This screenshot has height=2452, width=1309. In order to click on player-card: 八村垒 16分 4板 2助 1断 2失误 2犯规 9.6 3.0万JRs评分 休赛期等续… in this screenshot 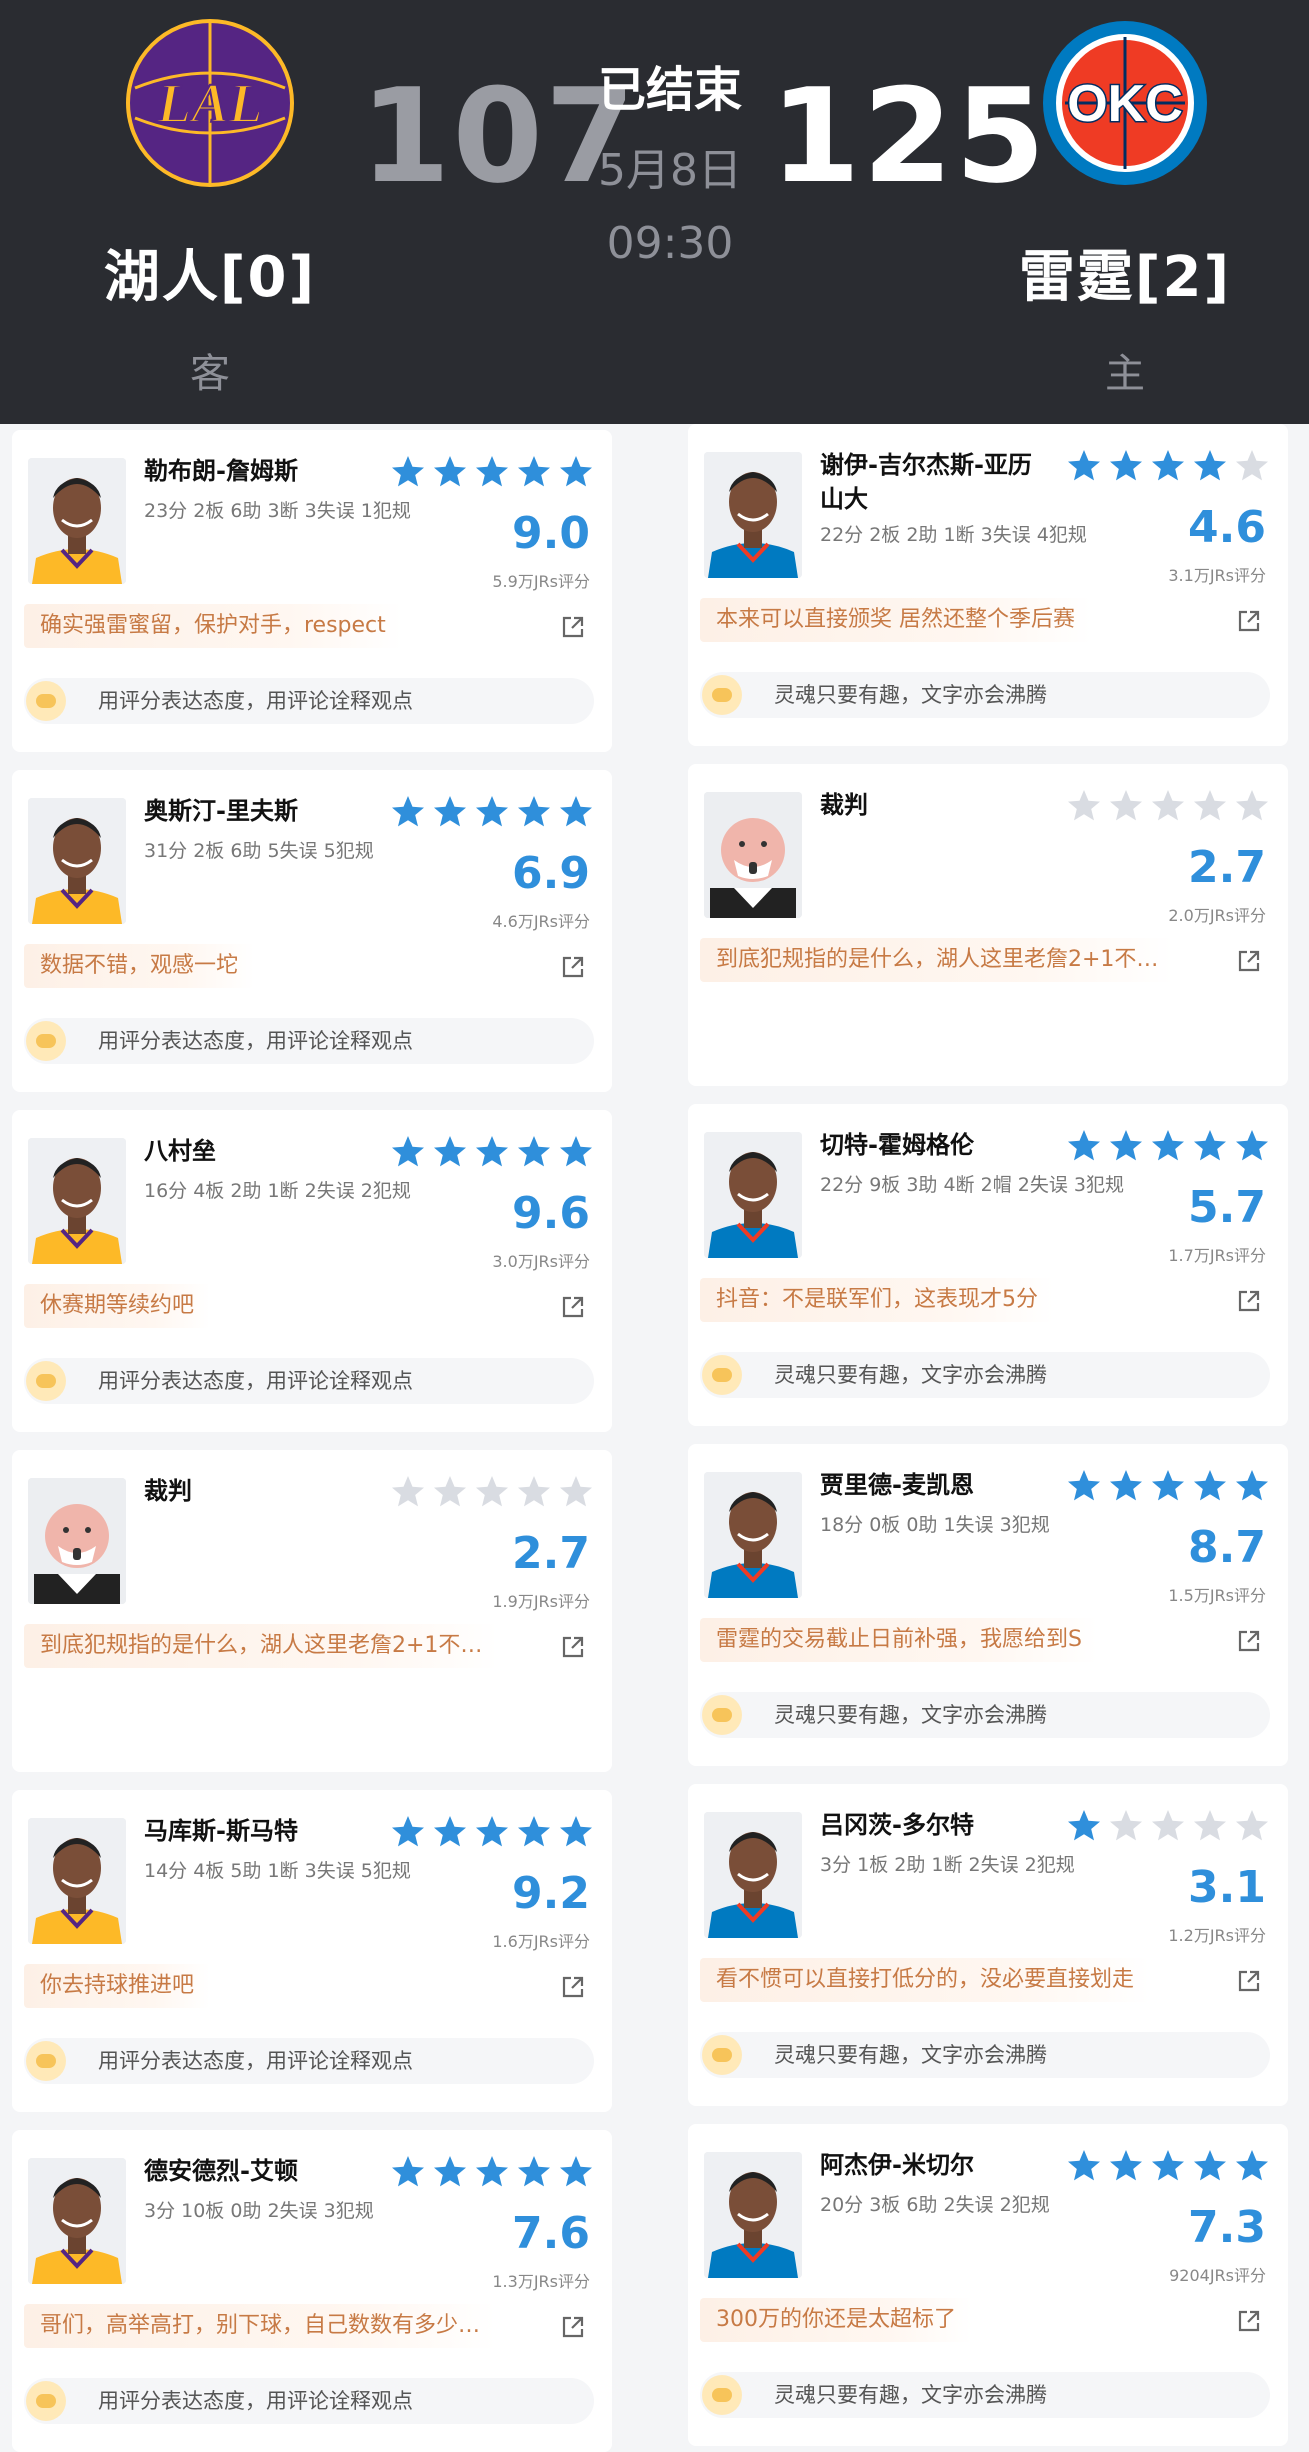, I will do `click(312, 1271)`.